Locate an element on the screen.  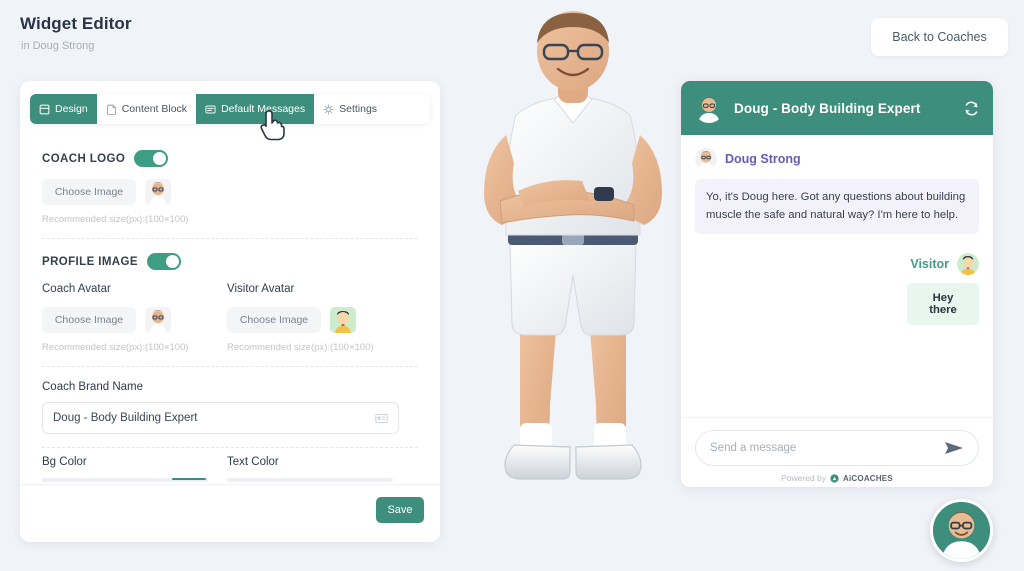
content-block-icon is located at coordinates (111, 109).